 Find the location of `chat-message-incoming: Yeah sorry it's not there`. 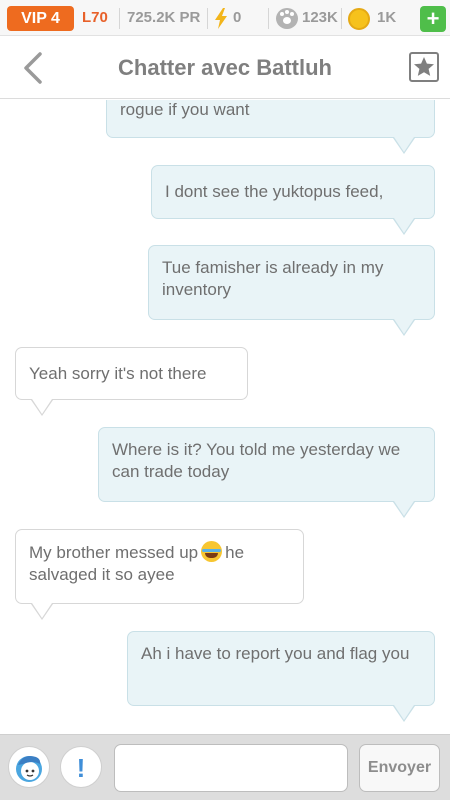

chat-message-incoming: Yeah sorry it's not there is located at coordinates (131, 373).